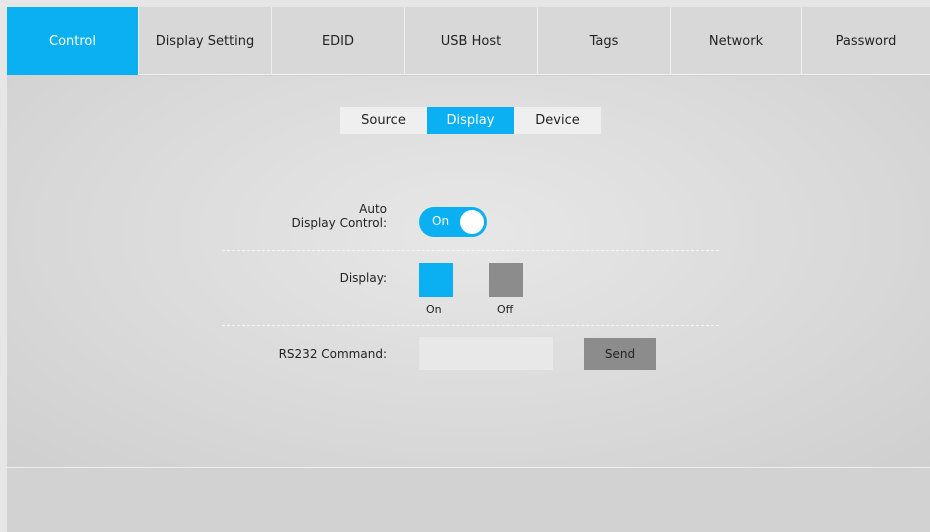  Describe the element at coordinates (332, 354) in the screenshot. I see `rs232-command-label: RS232 Command:` at that location.